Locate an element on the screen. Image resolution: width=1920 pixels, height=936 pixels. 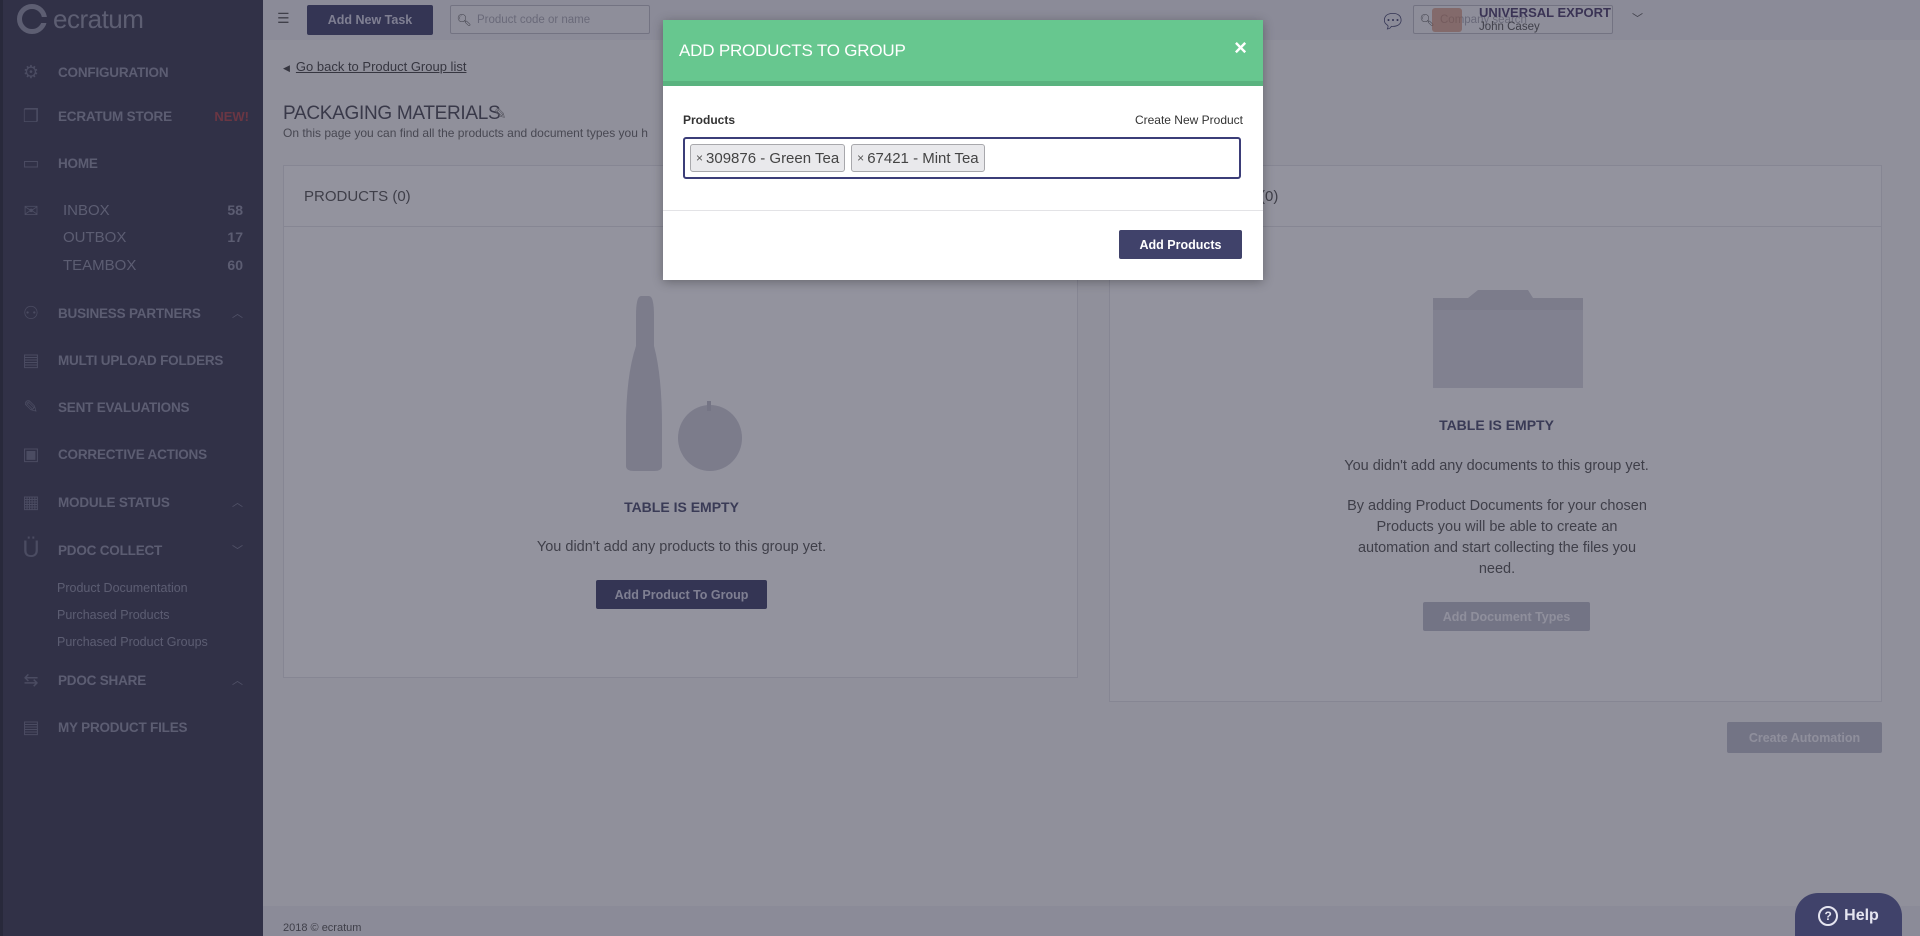
modal-title: ADD PRODUCTS TO GROUP is located at coordinates (792, 50).